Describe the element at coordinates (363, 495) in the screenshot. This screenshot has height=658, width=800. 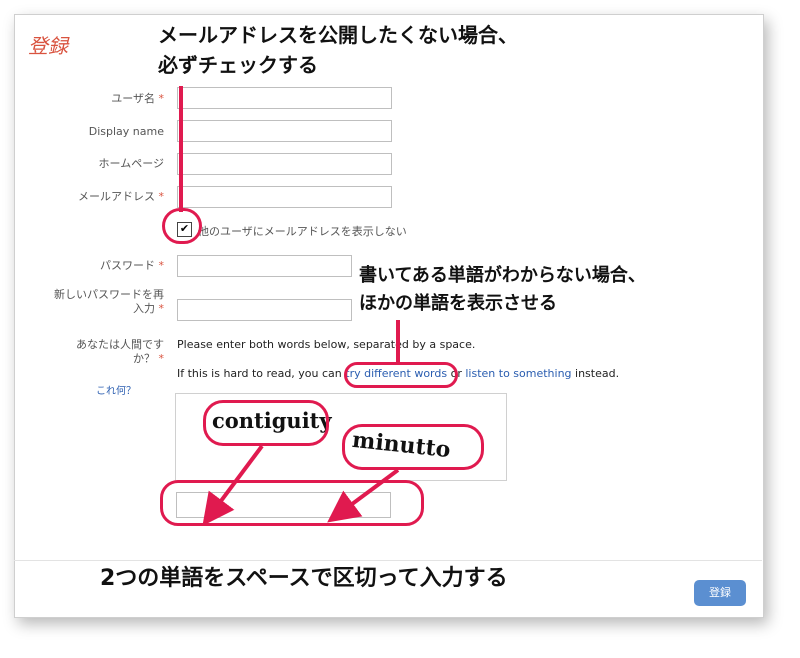
I see `arrow-word2-to-input` at that location.